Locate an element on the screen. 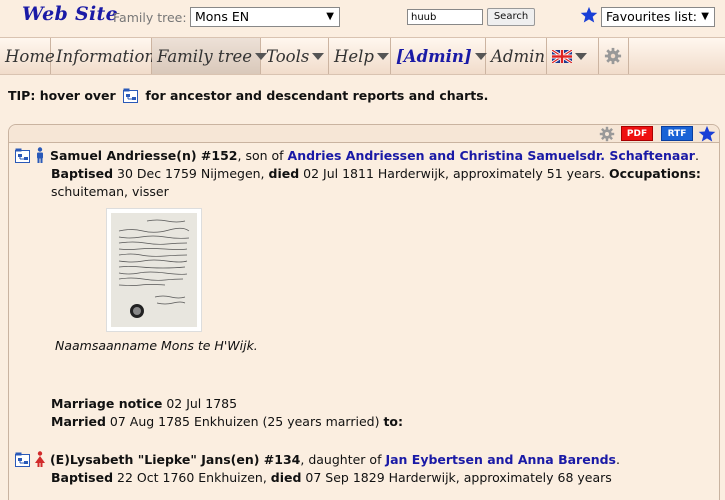 The width and height of the screenshot is (725, 500). spouse-name: (E)Lysabeth "Liepke" Jans(en) #134 is located at coordinates (175, 459).